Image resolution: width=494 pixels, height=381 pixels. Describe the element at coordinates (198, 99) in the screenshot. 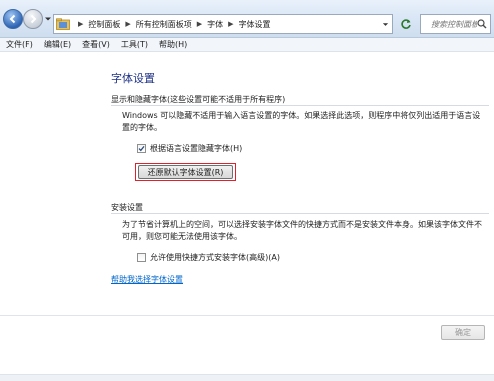

I see `section-show-hide-header: 显示和隐藏字体(这些设置可能不适用于所有程序)` at that location.